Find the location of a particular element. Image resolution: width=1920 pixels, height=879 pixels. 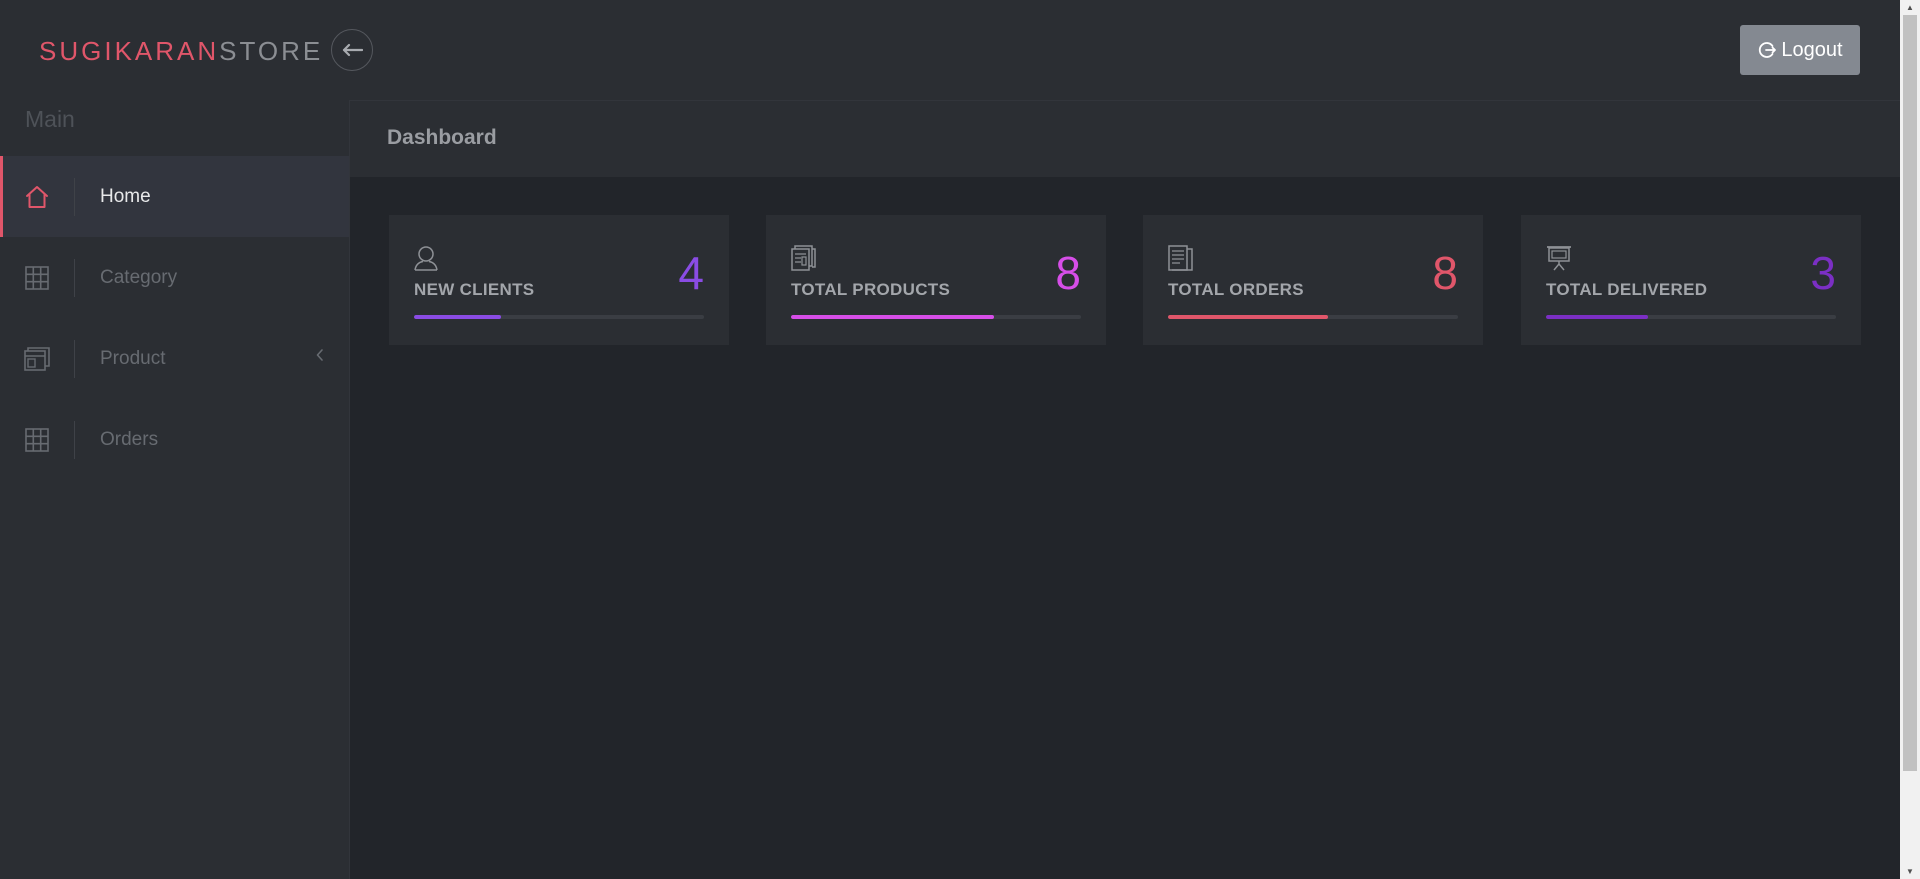

sidebar-toggle-button is located at coordinates (352, 50).